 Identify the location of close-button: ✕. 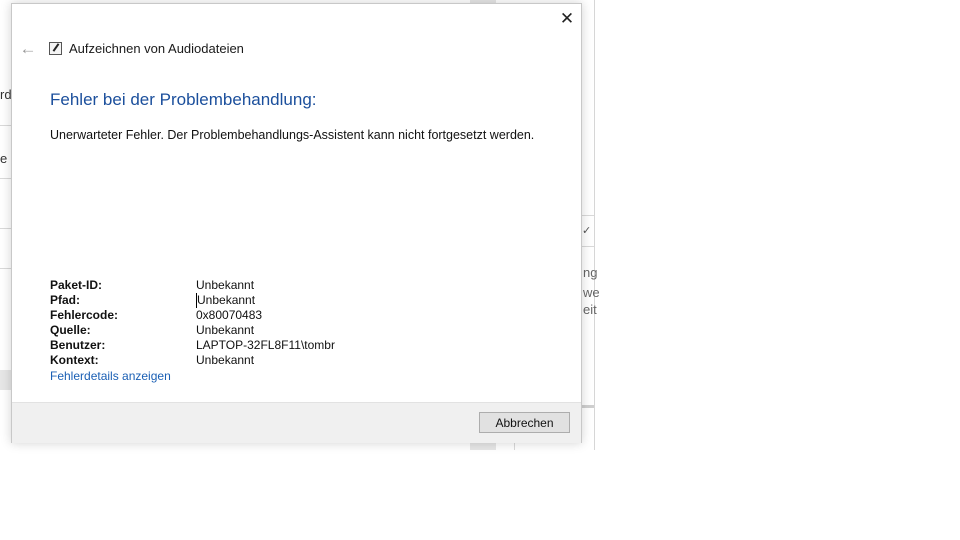
(567, 19).